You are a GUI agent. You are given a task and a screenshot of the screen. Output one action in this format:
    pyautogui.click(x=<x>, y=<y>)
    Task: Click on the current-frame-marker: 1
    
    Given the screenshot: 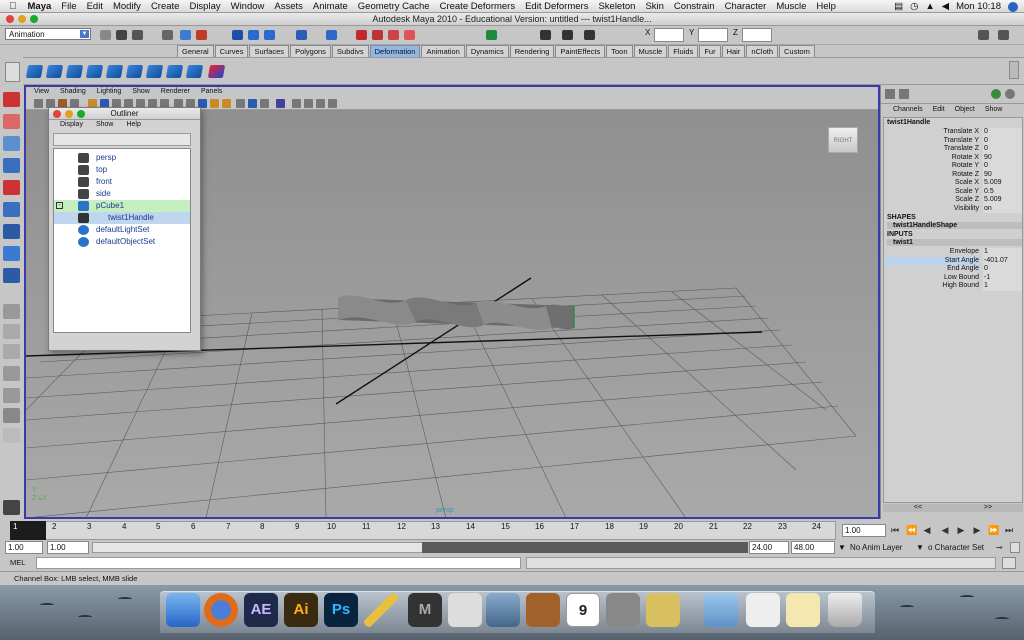 What is the action you would take?
    pyautogui.click(x=28, y=530)
    